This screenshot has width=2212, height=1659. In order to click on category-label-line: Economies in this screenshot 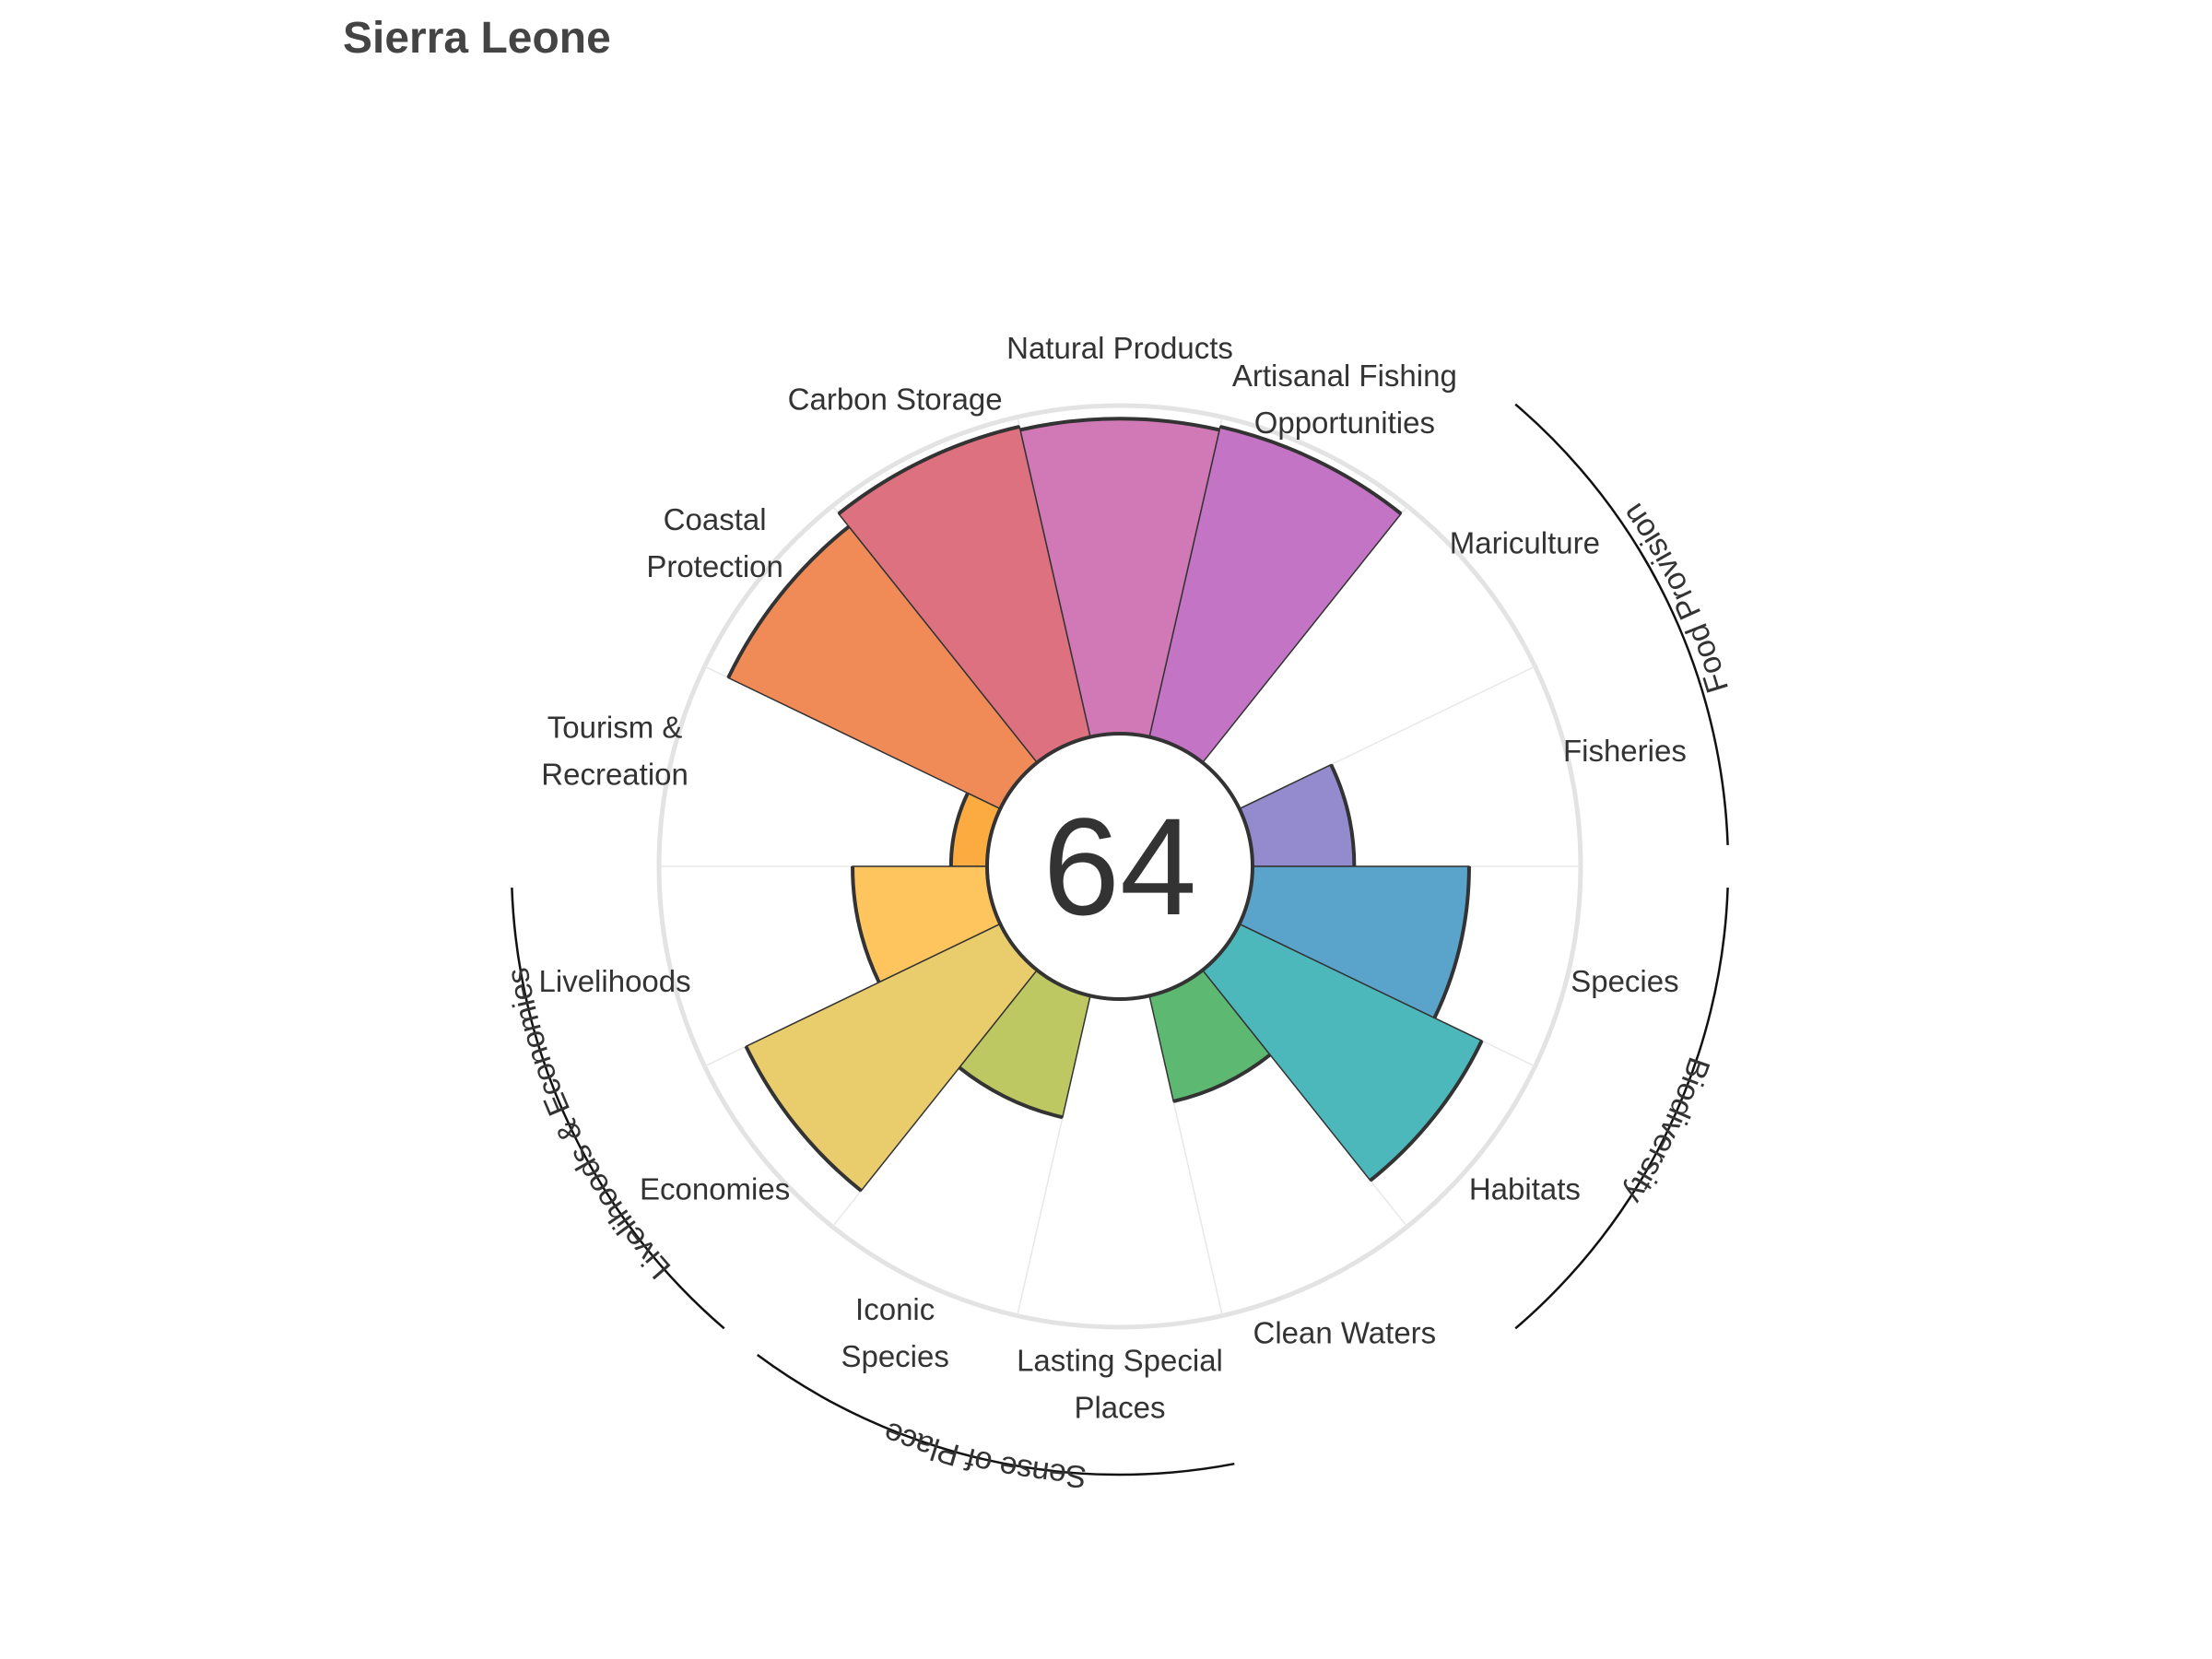, I will do `click(715, 1188)`.